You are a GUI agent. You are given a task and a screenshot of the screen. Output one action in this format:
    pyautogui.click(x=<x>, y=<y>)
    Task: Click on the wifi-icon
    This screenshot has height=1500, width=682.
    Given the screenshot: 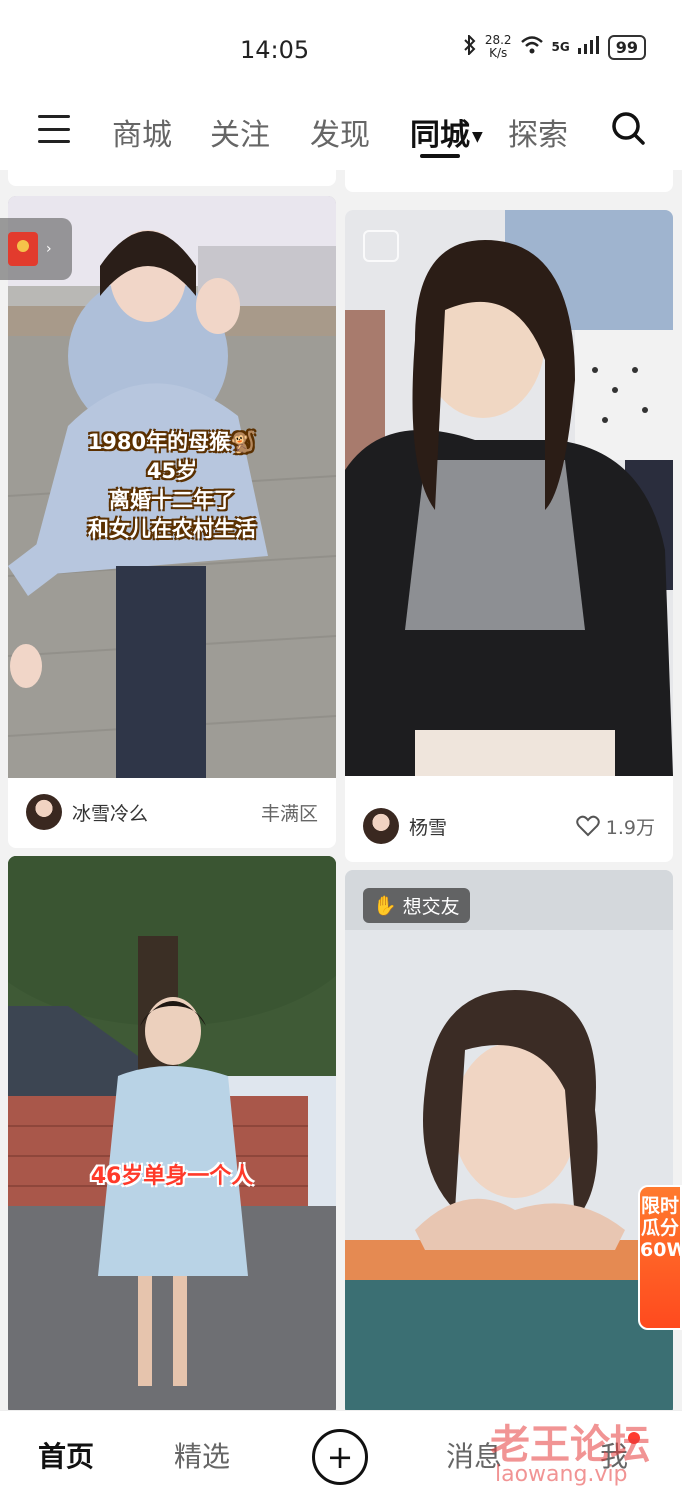 What is the action you would take?
    pyautogui.click(x=532, y=47)
    